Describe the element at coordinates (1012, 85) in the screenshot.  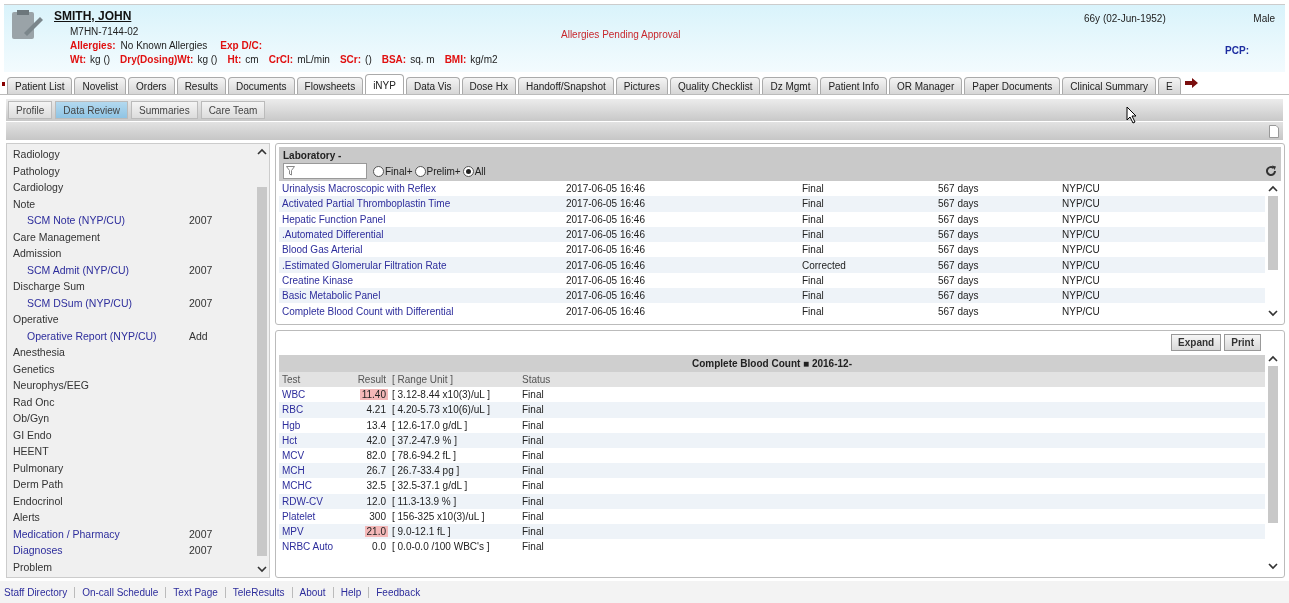
I see `tab: Paper Documents` at that location.